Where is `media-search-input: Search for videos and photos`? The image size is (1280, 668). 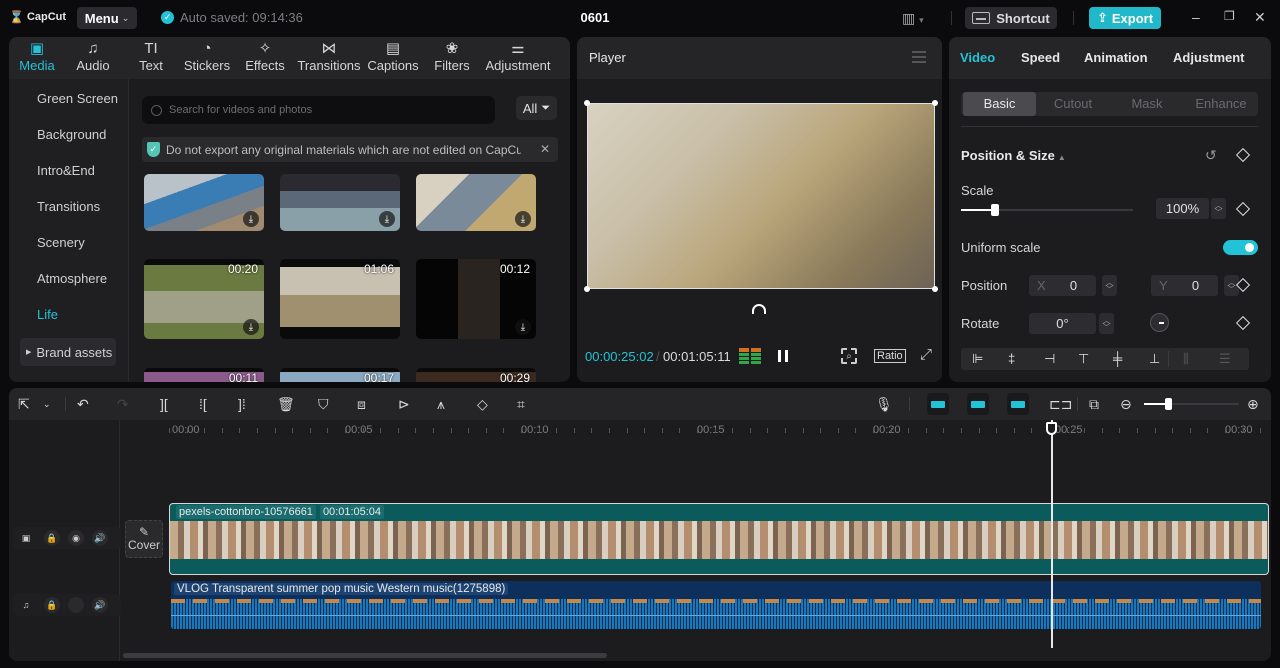
media-search-input: Search for videos and photos is located at coordinates (318, 110).